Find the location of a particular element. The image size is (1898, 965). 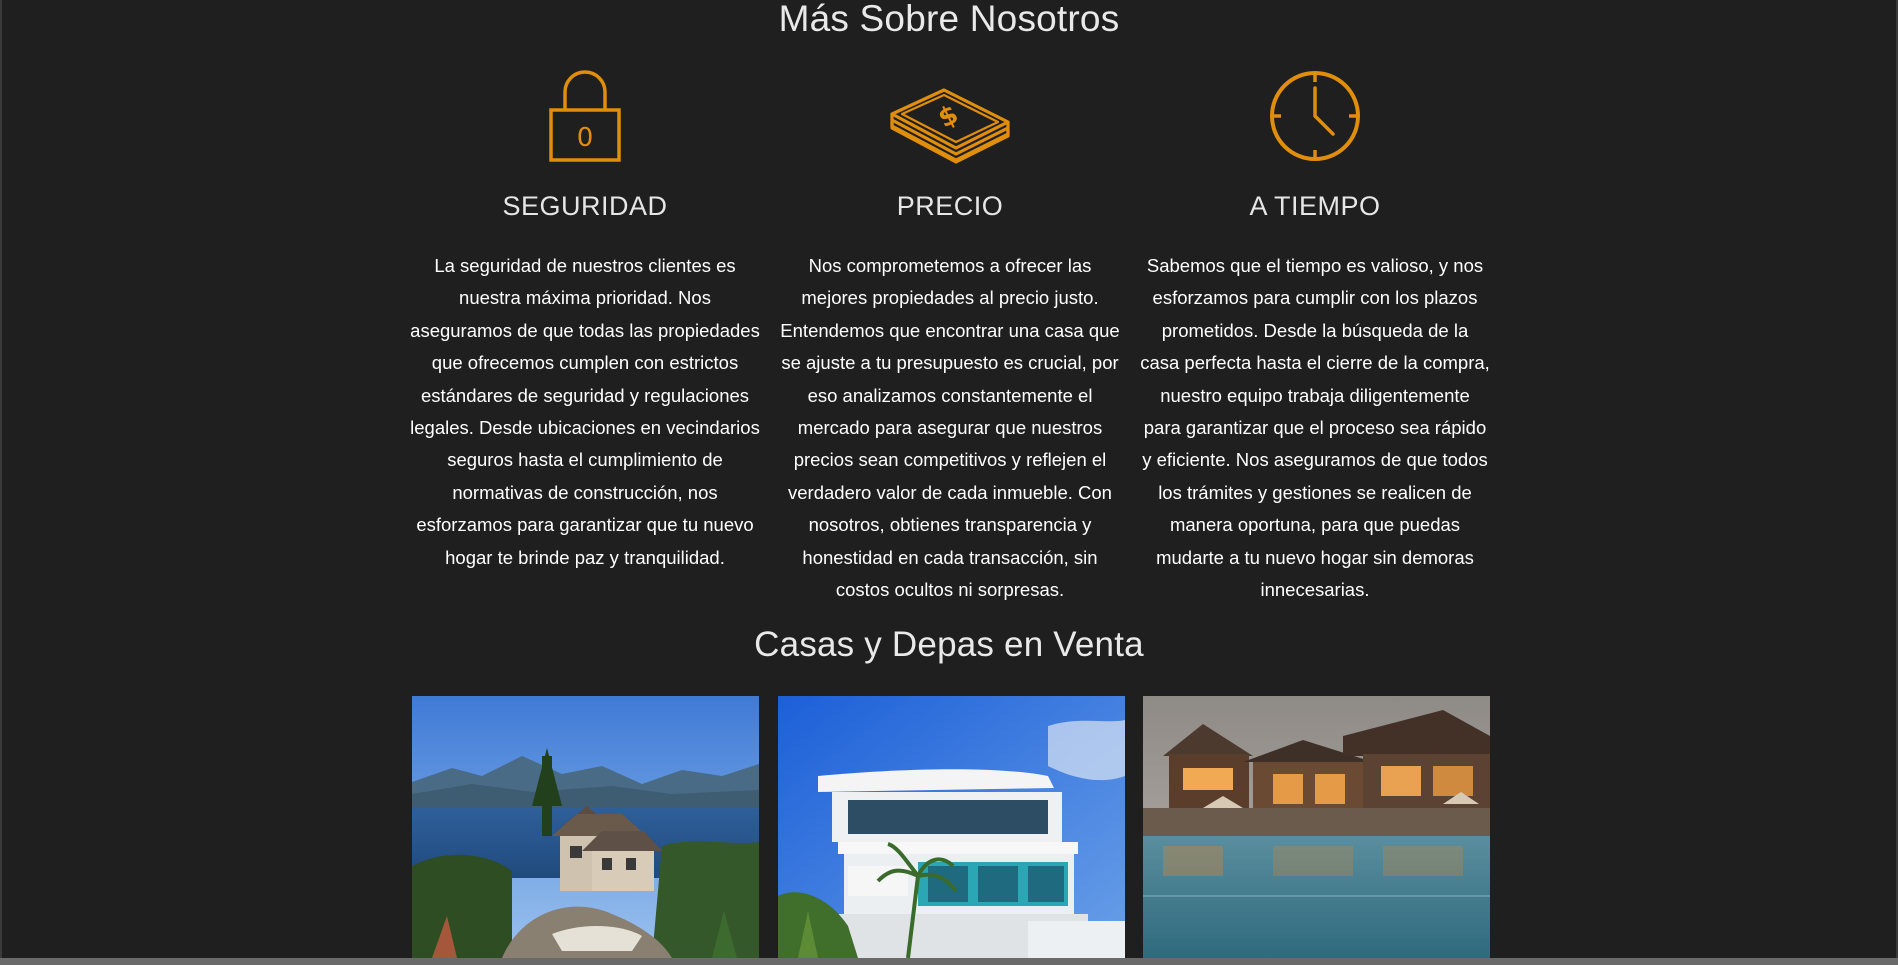

feature-title-on-time: A TIEMPO is located at coordinates (1315, 206).